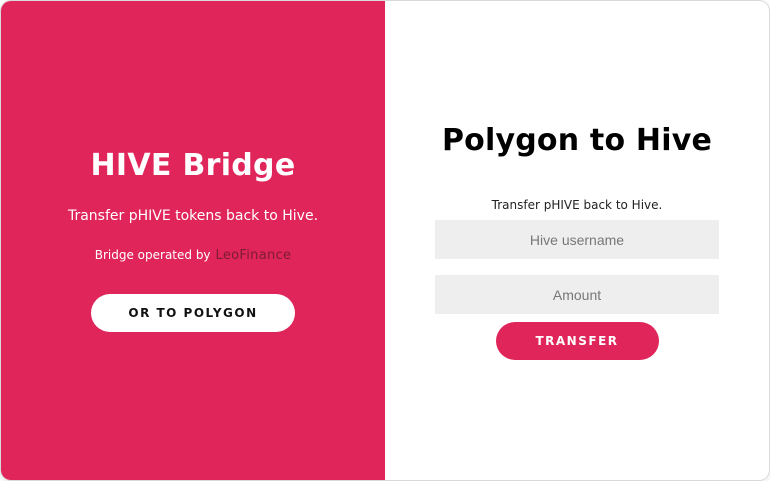  What do you see at coordinates (577, 341) in the screenshot?
I see `transfer-button: TRANSFER` at bounding box center [577, 341].